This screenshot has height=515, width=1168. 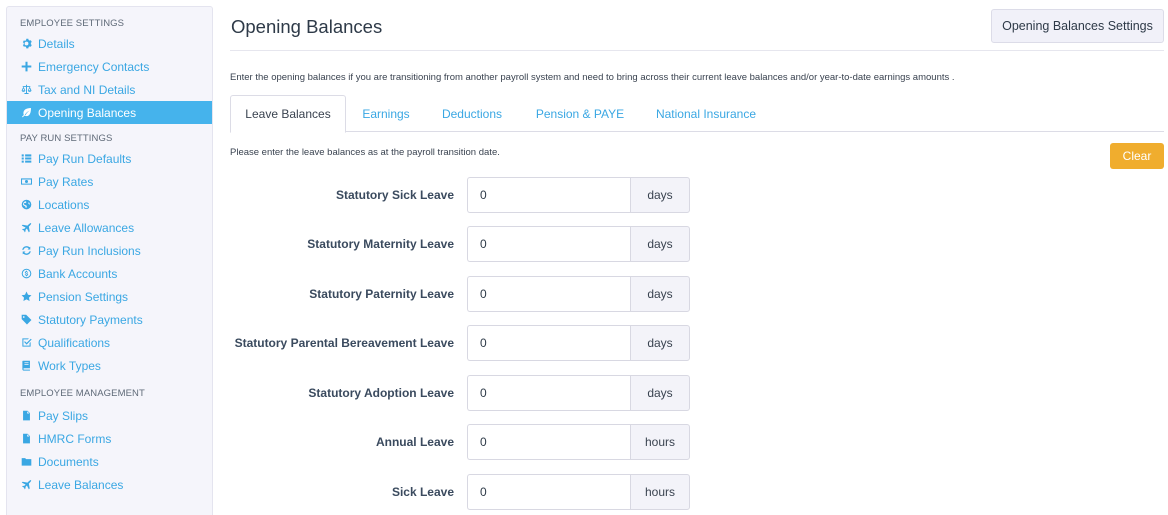 I want to click on sidebar-item-details: Details, so click(x=109, y=43).